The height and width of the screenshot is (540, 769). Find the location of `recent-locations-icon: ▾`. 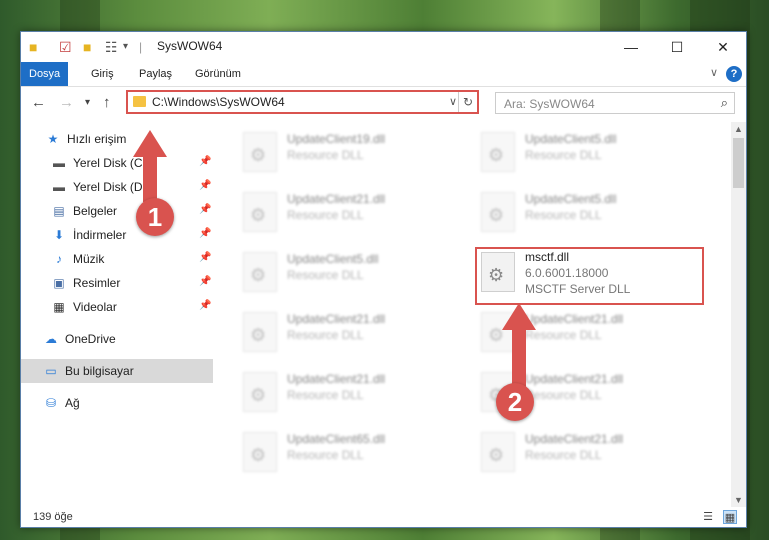

recent-locations-icon: ▾ is located at coordinates (87, 103).